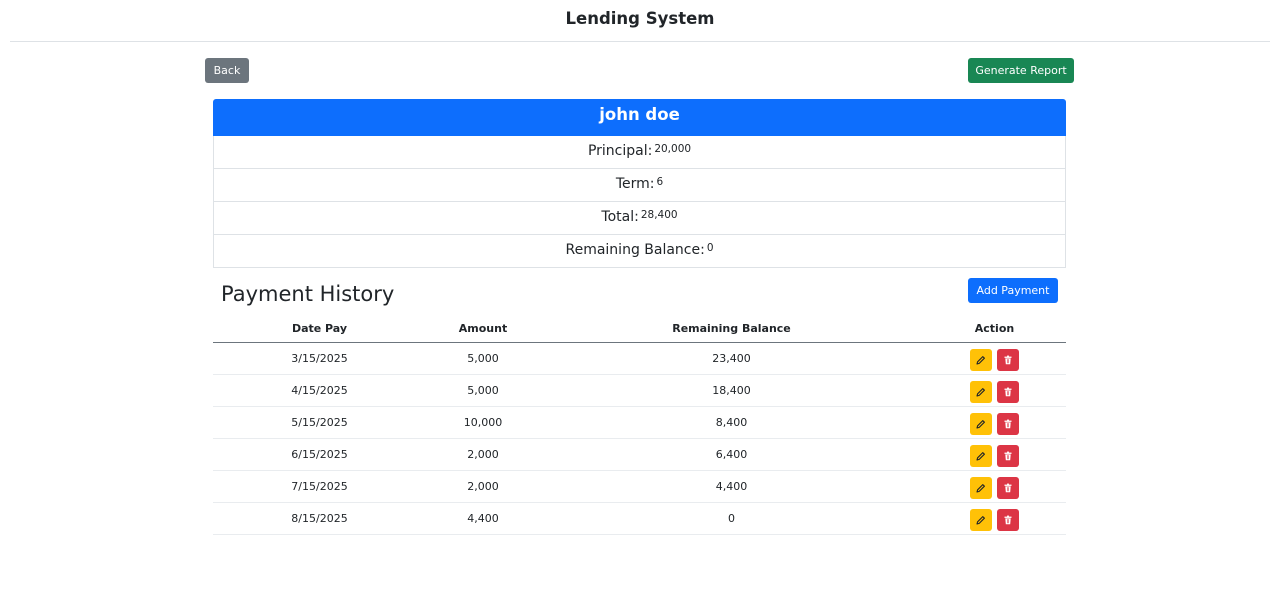 The height and width of the screenshot is (598, 1280). What do you see at coordinates (660, 182) in the screenshot?
I see `term-value: 6` at bounding box center [660, 182].